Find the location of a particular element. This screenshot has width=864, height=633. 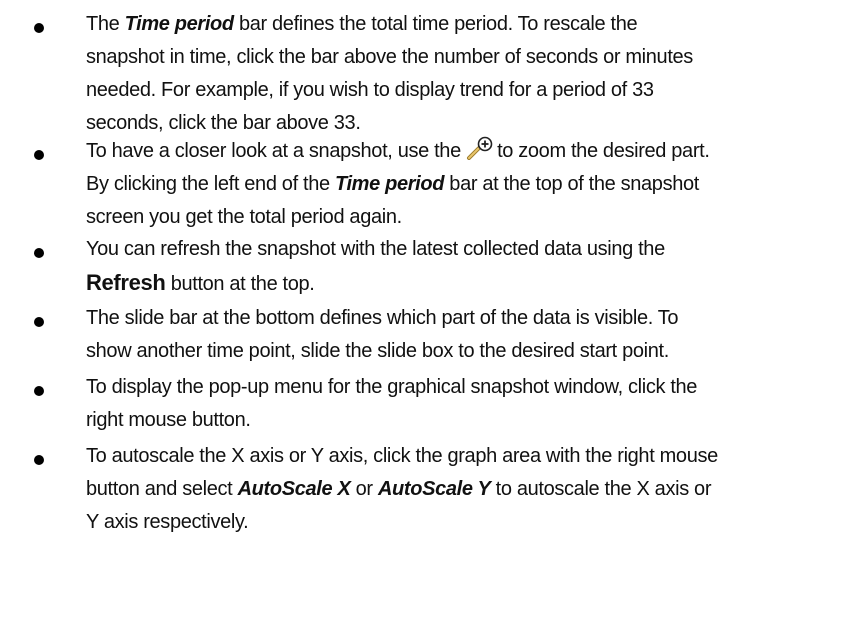

text-line: Y axis respectively. is located at coordinates (466, 522).